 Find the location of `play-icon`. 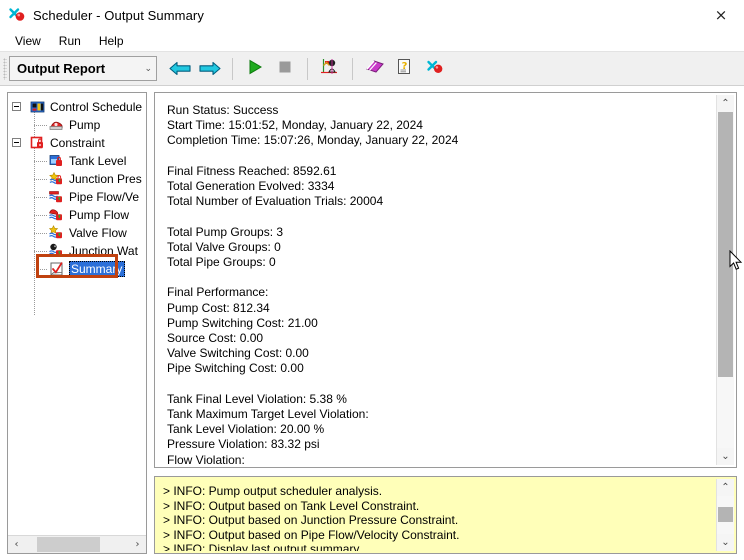

play-icon is located at coordinates (255, 68).